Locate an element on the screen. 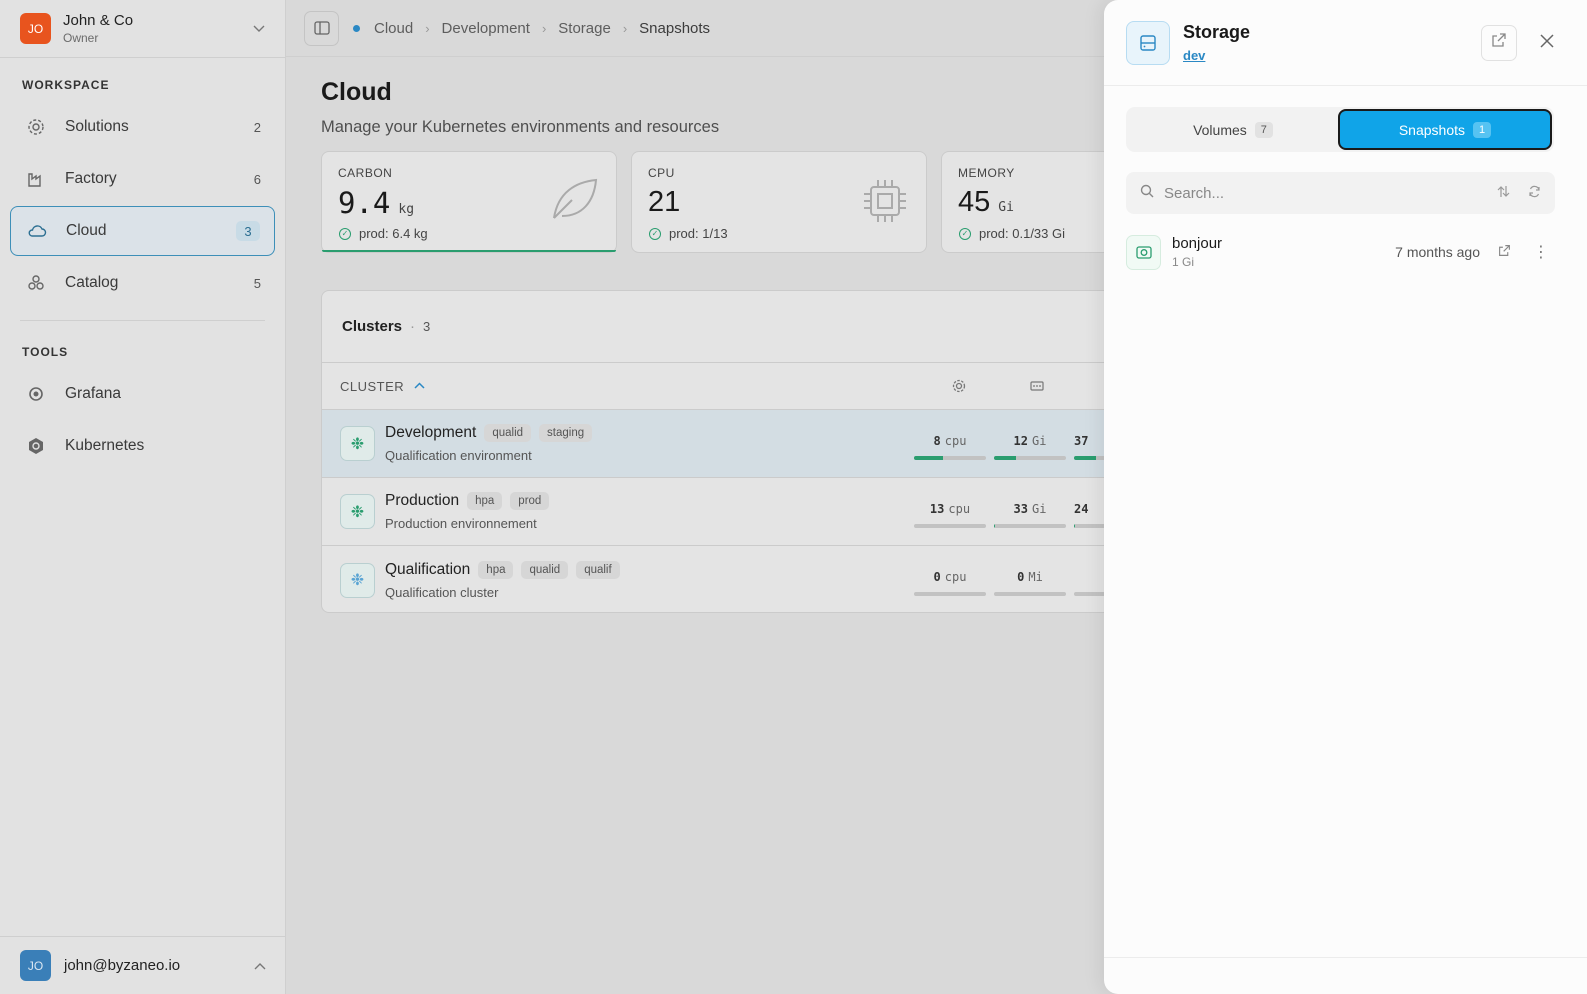 Image resolution: width=1587 pixels, height=994 pixels. tab-volumes: Volumes 7 is located at coordinates (1233, 129).